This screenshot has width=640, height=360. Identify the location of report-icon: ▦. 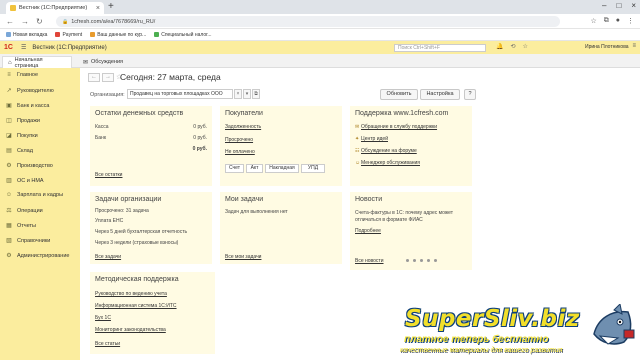
(9, 226).